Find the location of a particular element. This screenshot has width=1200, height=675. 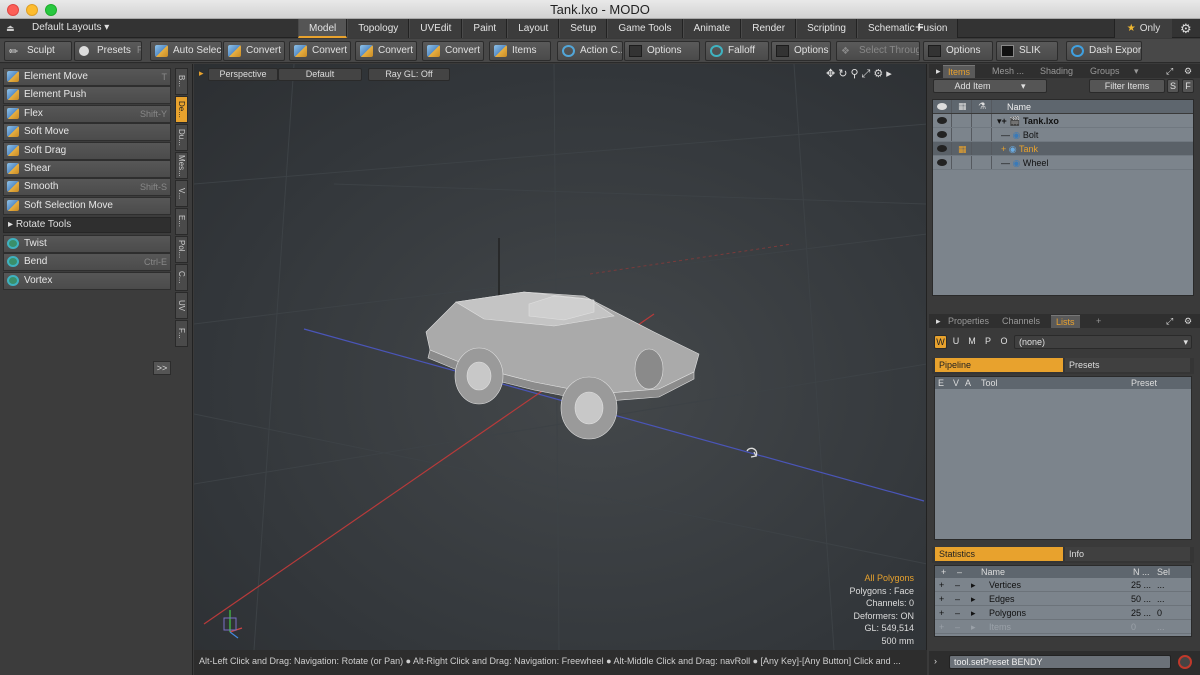

tab-items: Items is located at coordinates (959, 71).